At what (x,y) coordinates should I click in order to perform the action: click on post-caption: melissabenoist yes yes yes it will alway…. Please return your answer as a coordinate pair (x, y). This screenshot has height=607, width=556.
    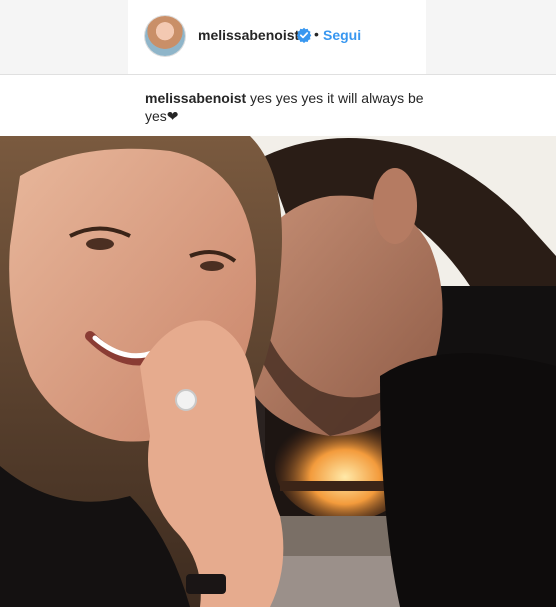
    Looking at the image, I should click on (290, 107).